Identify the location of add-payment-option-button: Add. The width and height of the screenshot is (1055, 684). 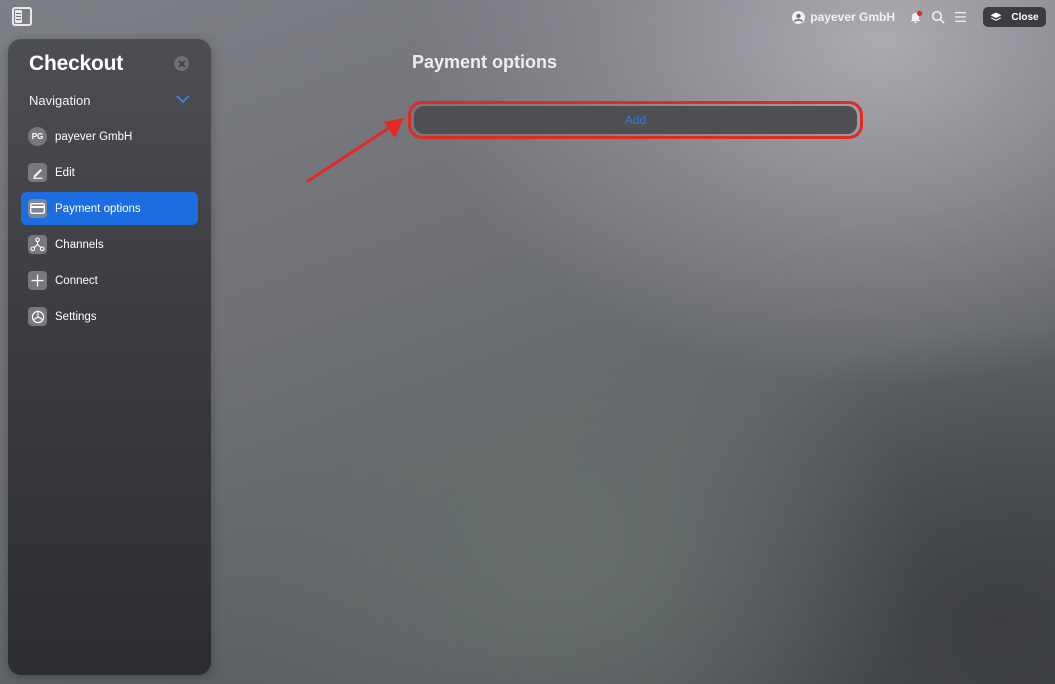
(635, 120).